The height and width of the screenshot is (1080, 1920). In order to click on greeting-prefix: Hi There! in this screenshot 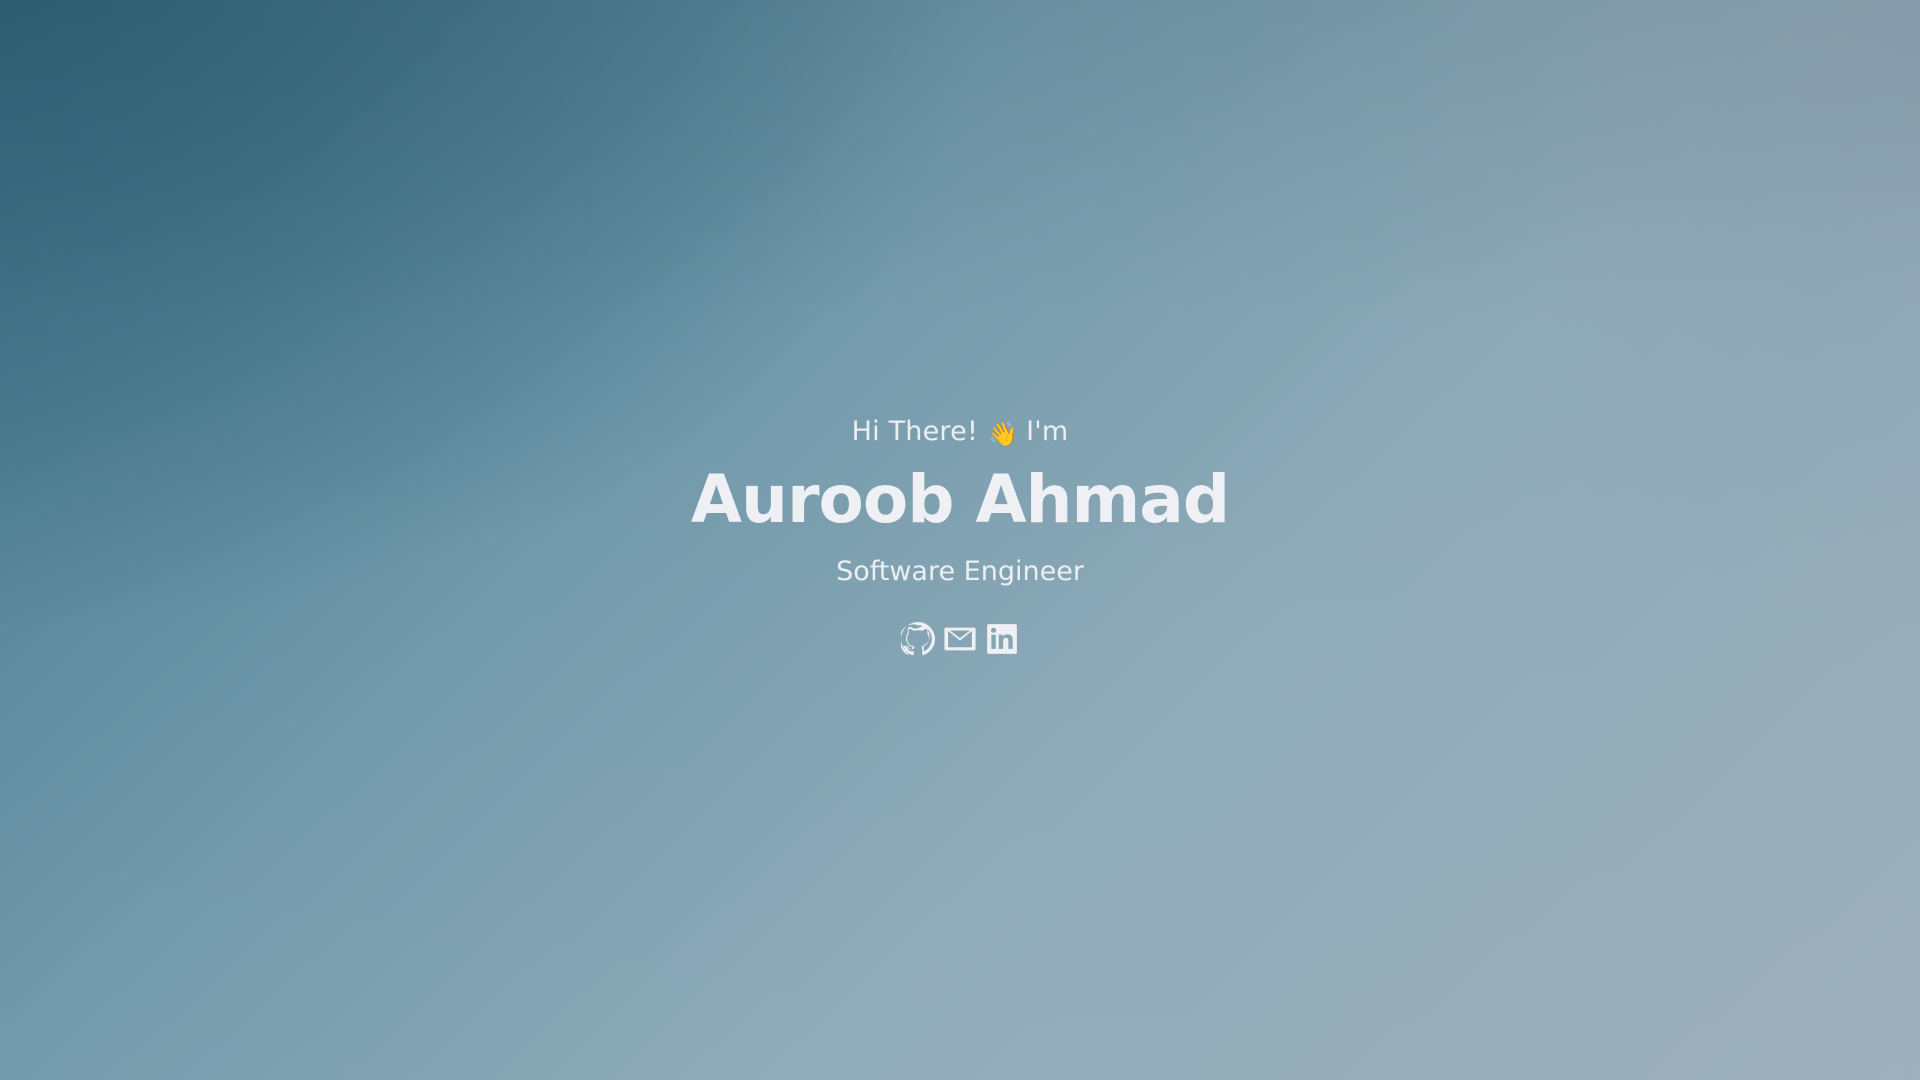, I will do `click(914, 431)`.